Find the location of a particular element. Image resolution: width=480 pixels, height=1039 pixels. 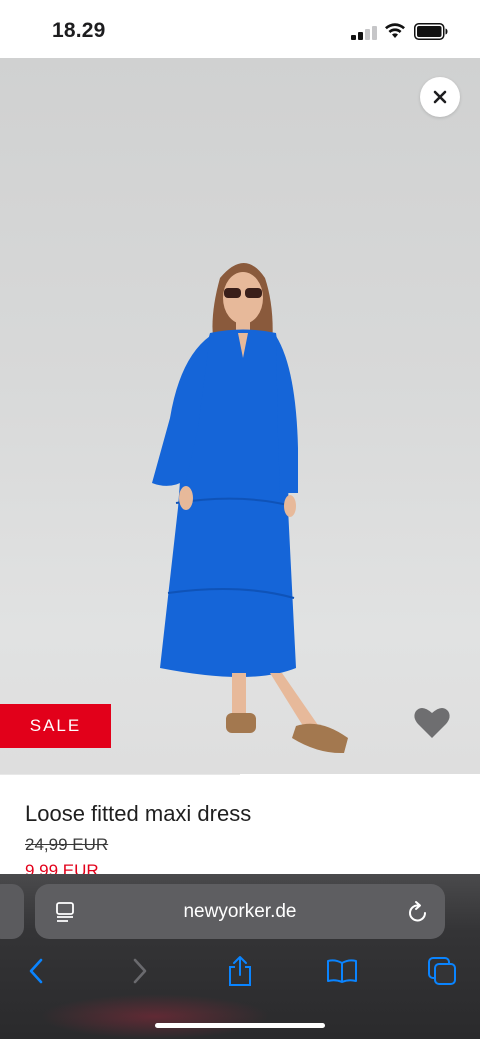

battery-icon is located at coordinates (431, 31).